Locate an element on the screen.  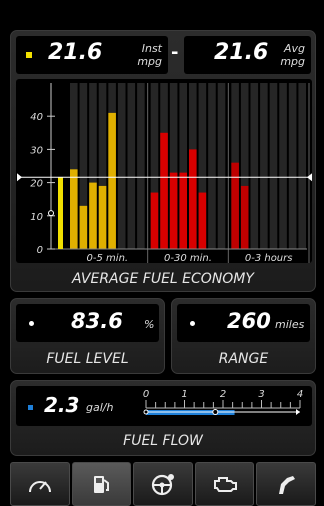
average-mpg-box: 21.6 Avg mpg is located at coordinates (247, 55).